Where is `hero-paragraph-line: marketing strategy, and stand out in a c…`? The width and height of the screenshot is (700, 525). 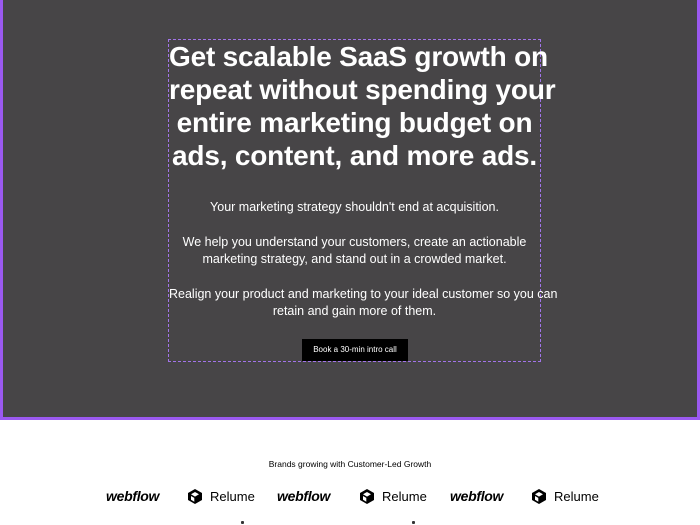
hero-paragraph-line: marketing strategy, and stand out in a c… is located at coordinates (354, 259).